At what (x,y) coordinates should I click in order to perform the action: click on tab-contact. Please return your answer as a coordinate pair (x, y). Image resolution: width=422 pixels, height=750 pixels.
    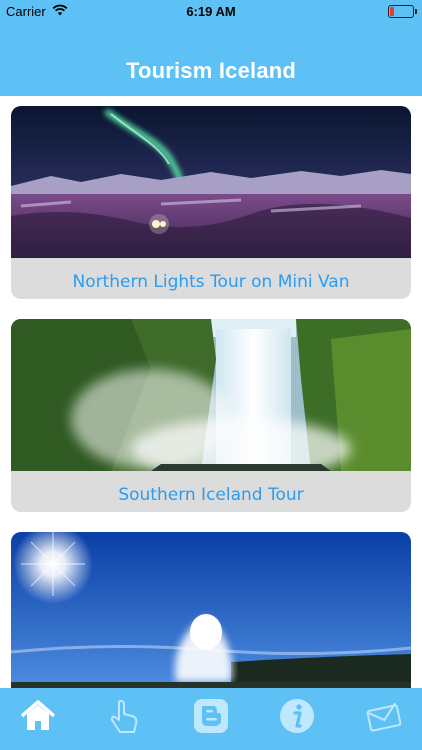
    Looking at the image, I should click on (384, 716).